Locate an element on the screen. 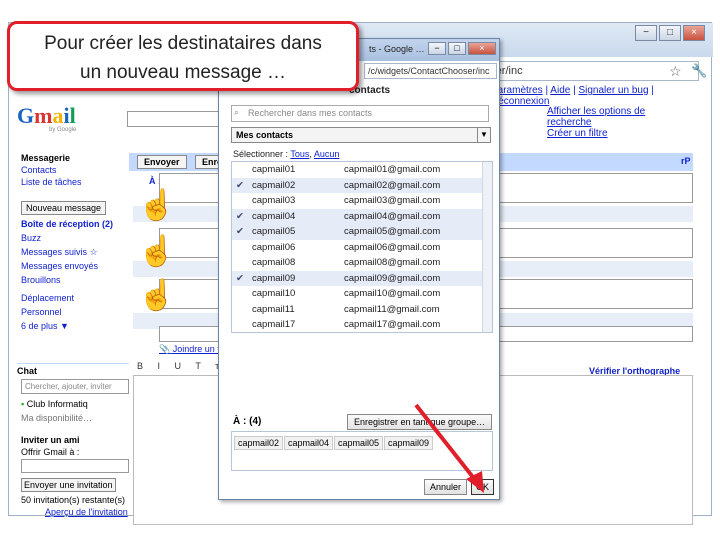 The image size is (720, 540). popup-window-controls: − □ × is located at coordinates (462, 48).